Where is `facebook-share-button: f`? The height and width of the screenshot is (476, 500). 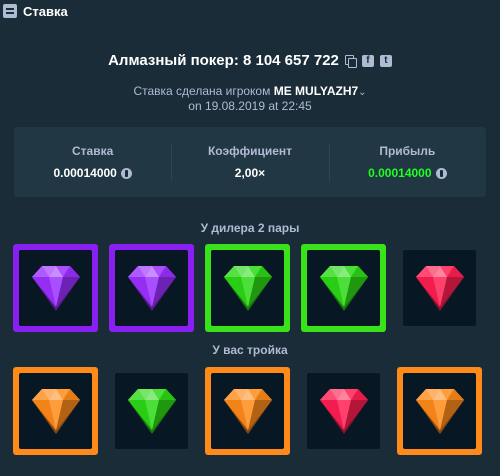 facebook-share-button: f is located at coordinates (367, 60).